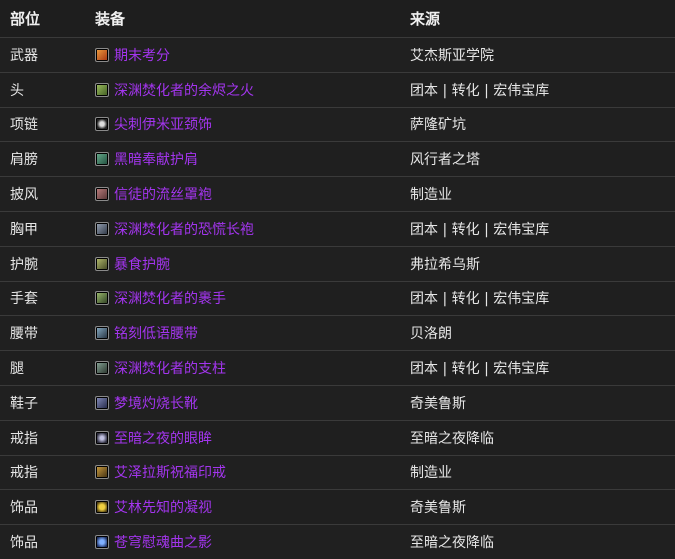 This screenshot has width=675, height=559. Describe the element at coordinates (24, 229) in the screenshot. I see `slot-cell: 胸甲` at that location.